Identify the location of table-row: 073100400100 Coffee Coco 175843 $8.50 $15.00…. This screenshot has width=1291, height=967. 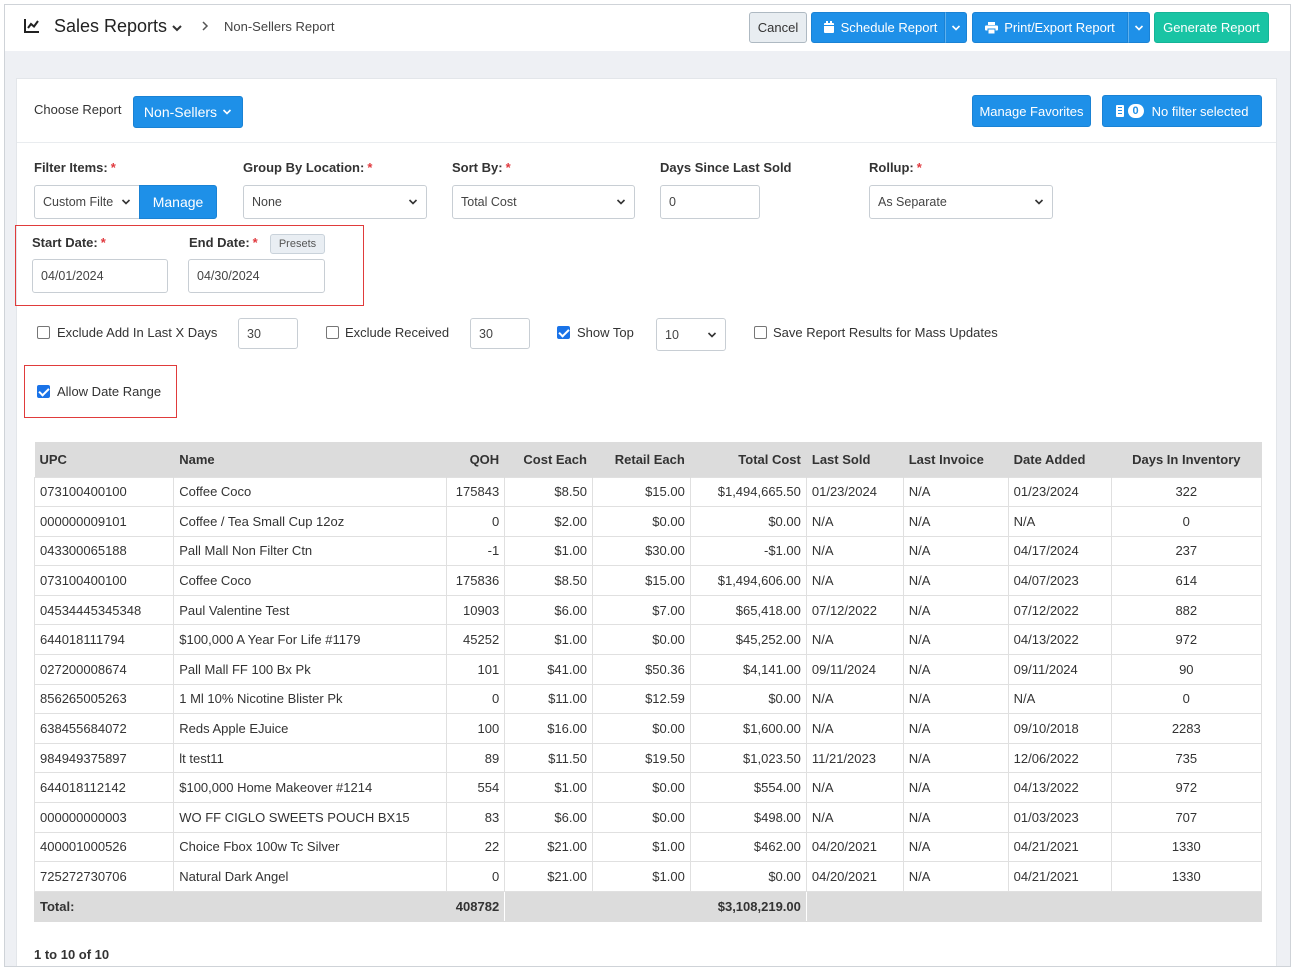
(648, 492).